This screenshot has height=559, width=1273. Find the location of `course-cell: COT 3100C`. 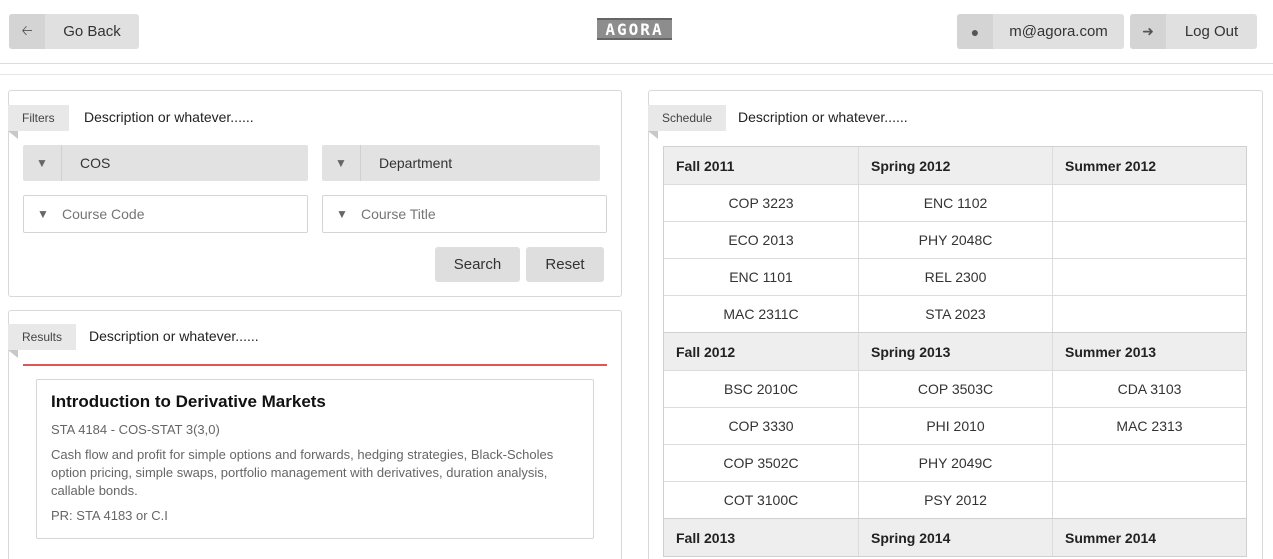

course-cell: COT 3100C is located at coordinates (761, 500).